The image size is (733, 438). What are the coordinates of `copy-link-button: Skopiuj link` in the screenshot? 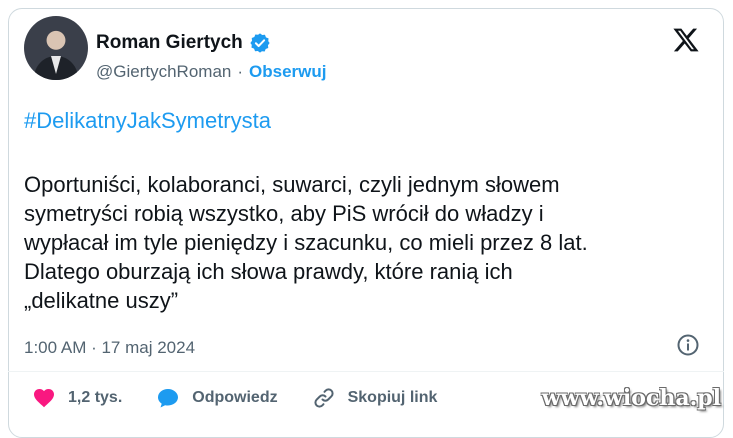 It's located at (375, 398).